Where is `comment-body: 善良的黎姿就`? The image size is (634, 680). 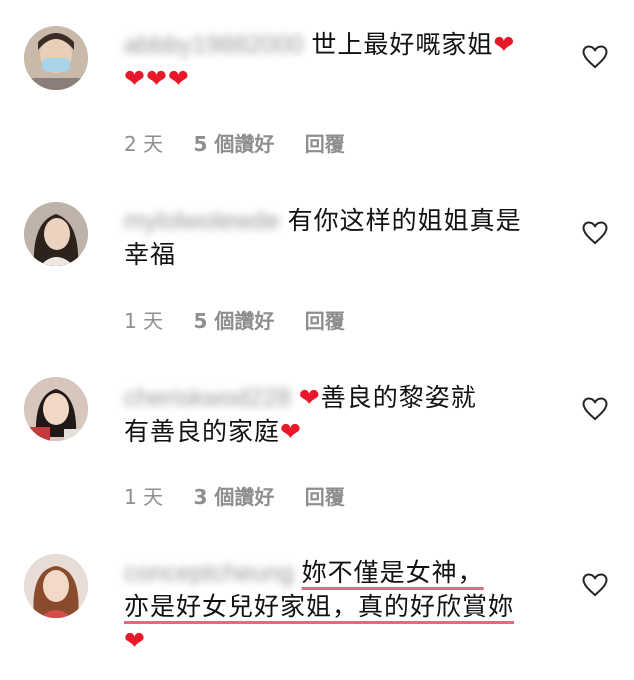
comment-body: 善良的黎姿就 is located at coordinates (398, 397).